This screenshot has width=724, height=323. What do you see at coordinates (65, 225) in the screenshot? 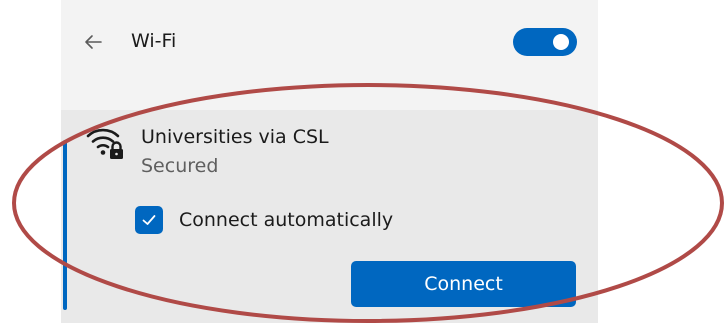
I see `selection-indicator` at bounding box center [65, 225].